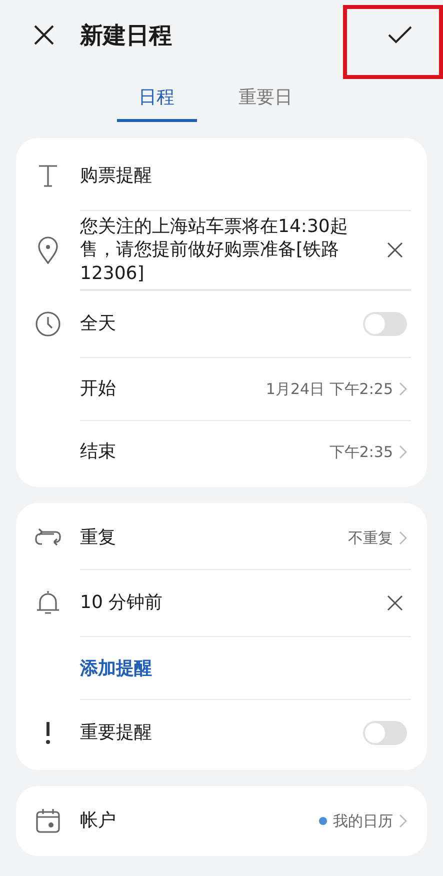 The width and height of the screenshot is (443, 876). What do you see at coordinates (98, 452) in the screenshot?
I see `row-label: 结束` at bounding box center [98, 452].